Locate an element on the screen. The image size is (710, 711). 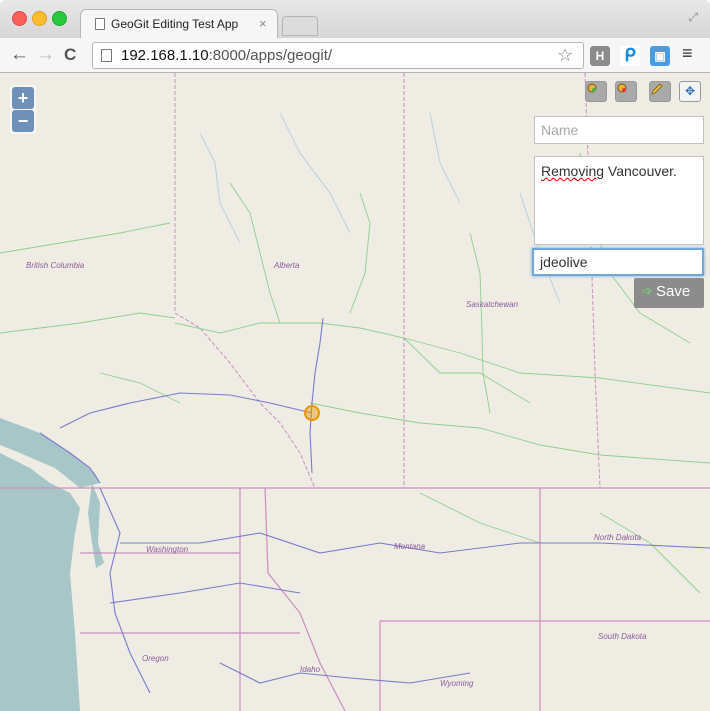
new-tab-button is located at coordinates (300, 26).